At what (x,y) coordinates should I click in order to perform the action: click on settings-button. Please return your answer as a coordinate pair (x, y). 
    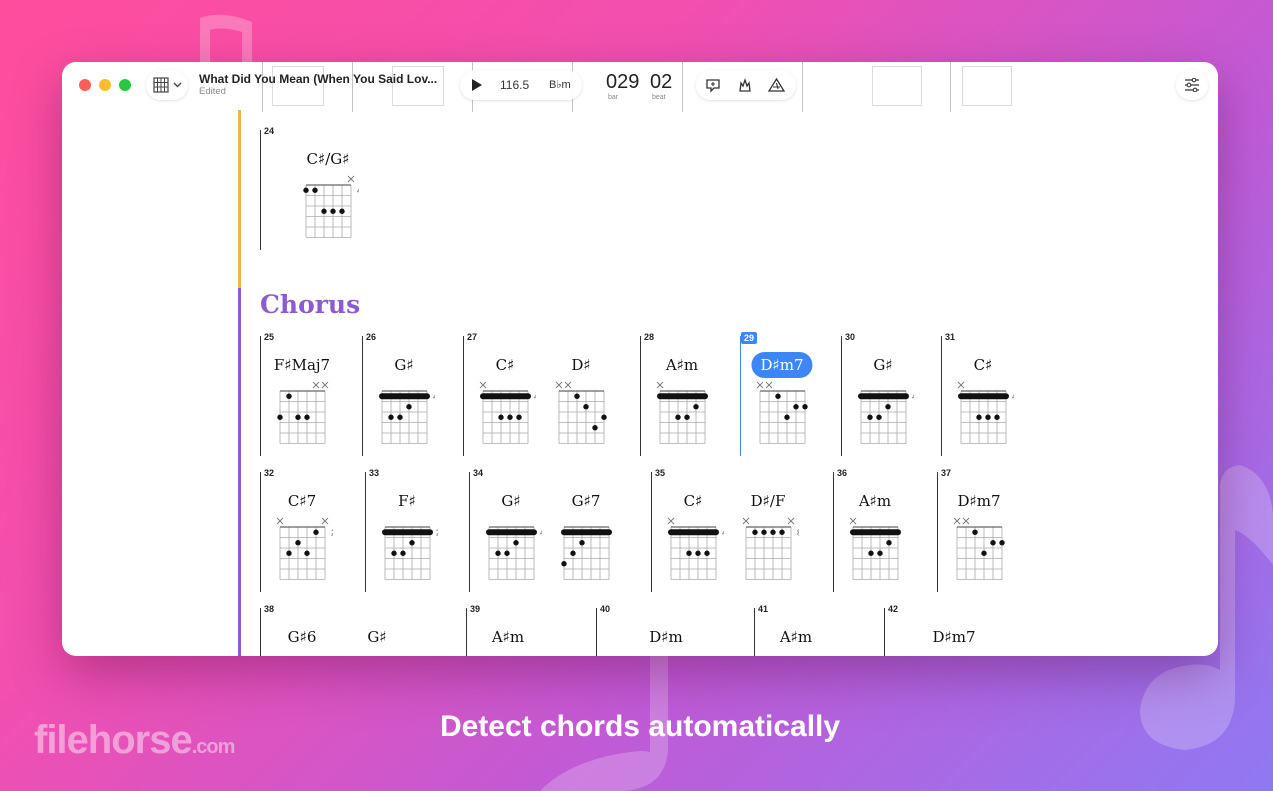
    Looking at the image, I should click on (1192, 85).